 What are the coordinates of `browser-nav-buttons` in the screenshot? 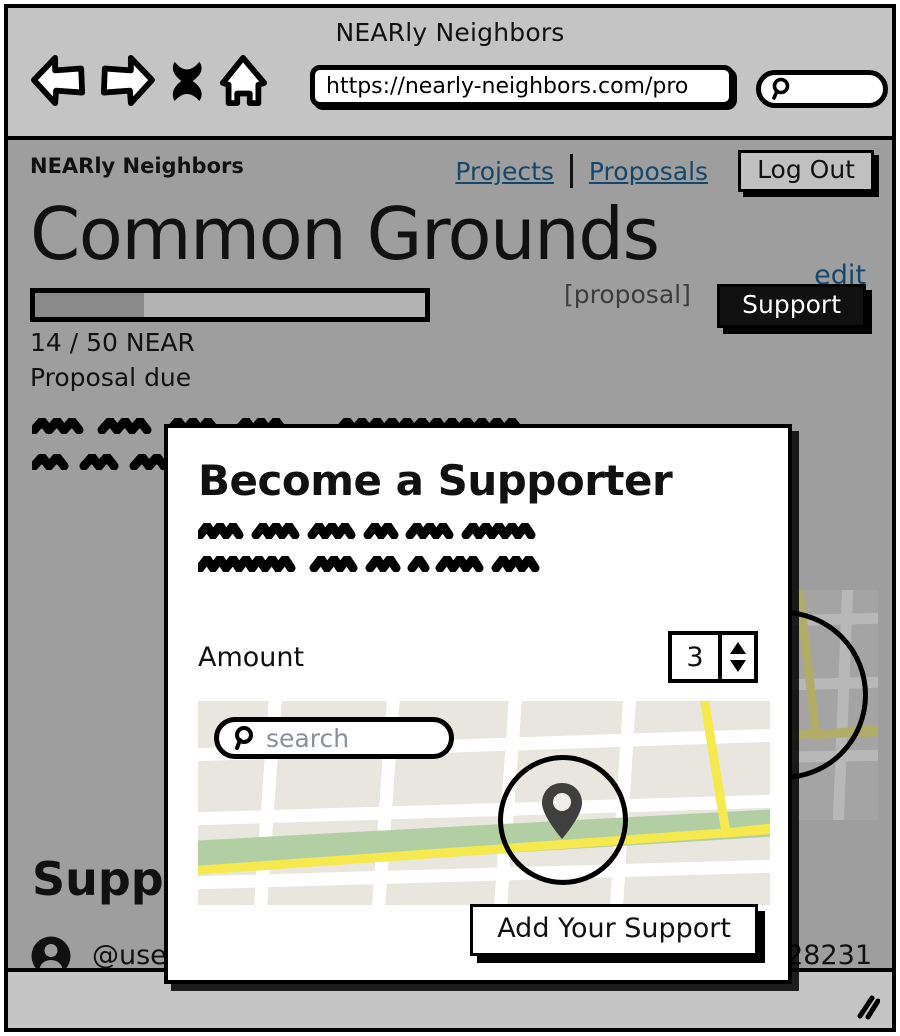 It's located at (149, 81).